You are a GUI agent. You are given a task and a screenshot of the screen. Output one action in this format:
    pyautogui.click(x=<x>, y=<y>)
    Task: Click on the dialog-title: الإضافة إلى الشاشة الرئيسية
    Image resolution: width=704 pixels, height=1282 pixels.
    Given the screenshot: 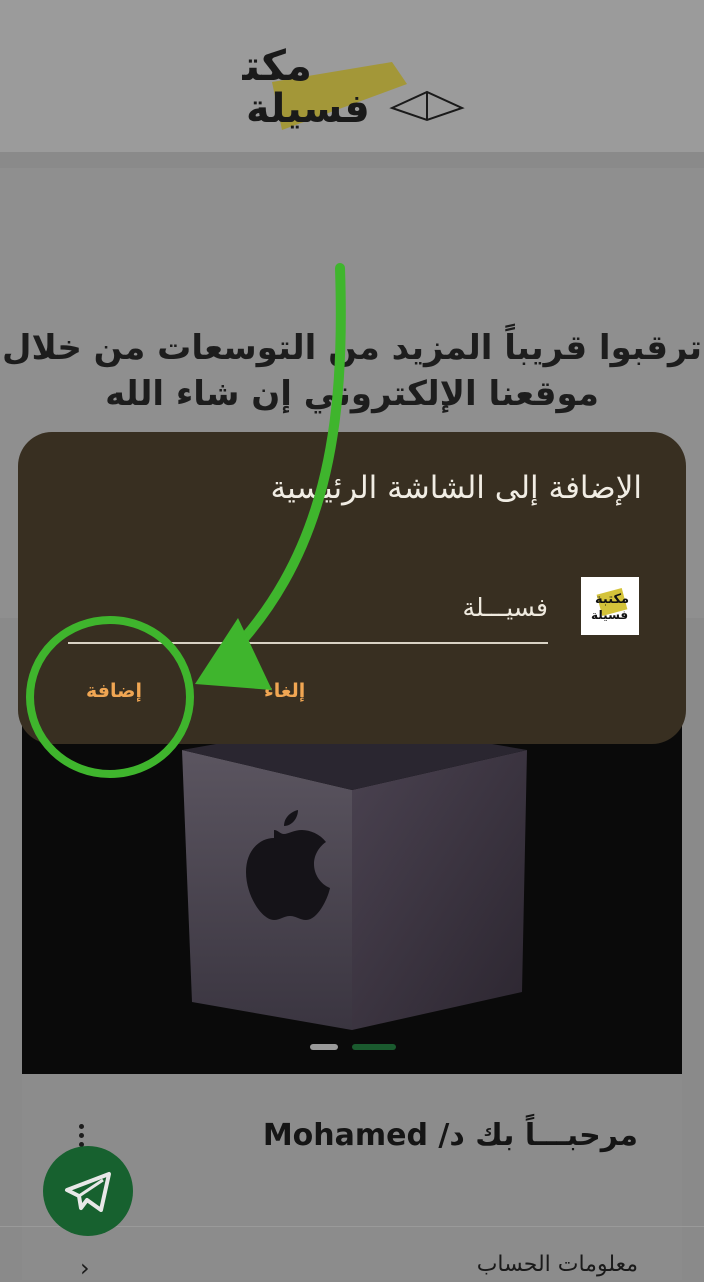 What is the action you would take?
    pyautogui.click(x=456, y=488)
    